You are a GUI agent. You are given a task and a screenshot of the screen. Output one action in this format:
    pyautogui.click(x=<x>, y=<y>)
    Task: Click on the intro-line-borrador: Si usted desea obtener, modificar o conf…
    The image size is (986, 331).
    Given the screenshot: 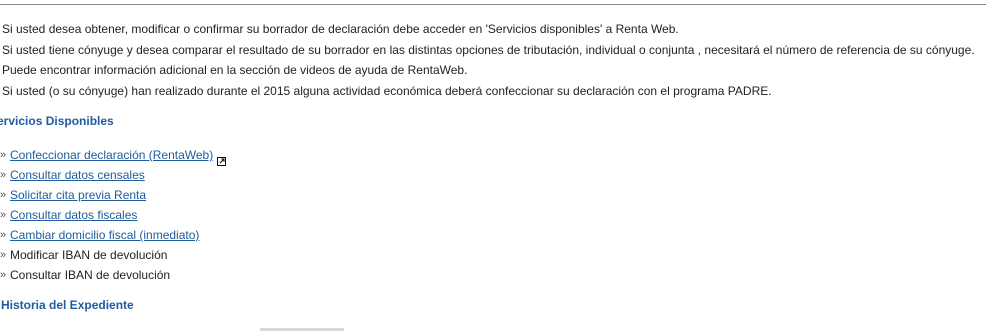 What is the action you would take?
    pyautogui.click(x=340, y=29)
    